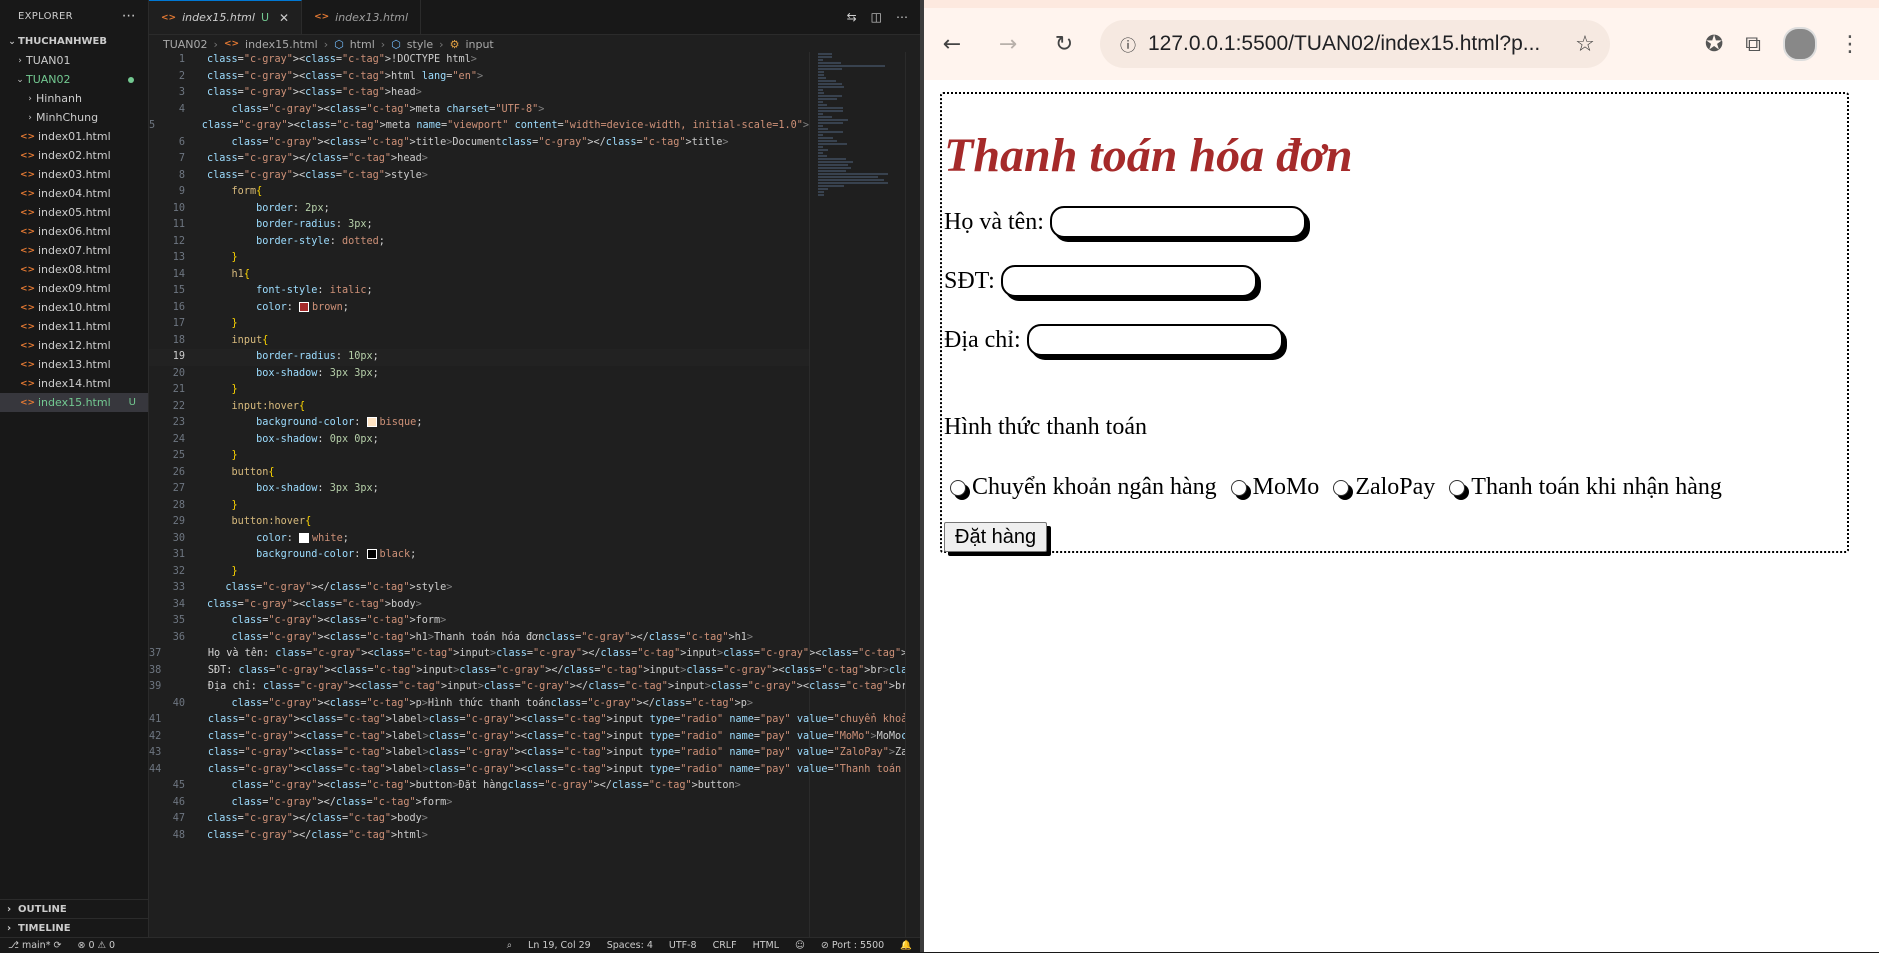  I want to click on code-line: 31 background-color: black;, so click(479, 555).